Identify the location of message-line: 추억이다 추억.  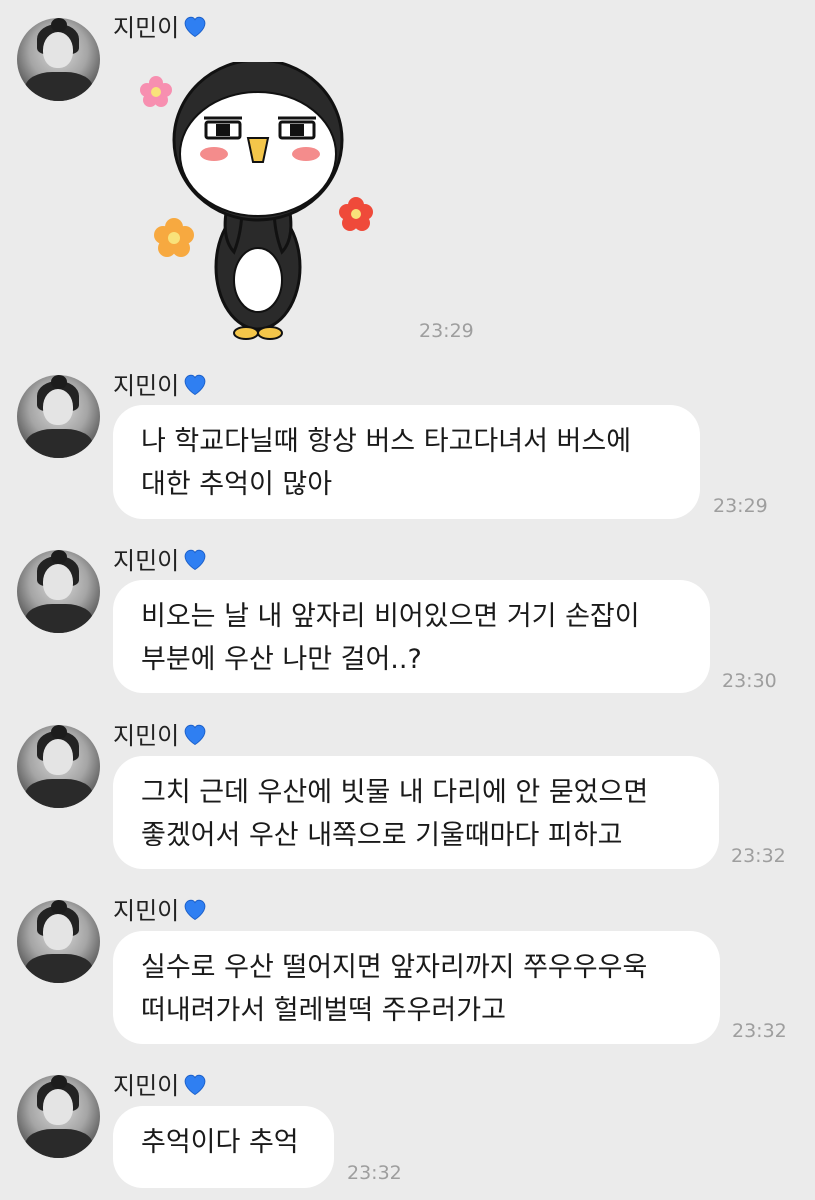
(220, 1142).